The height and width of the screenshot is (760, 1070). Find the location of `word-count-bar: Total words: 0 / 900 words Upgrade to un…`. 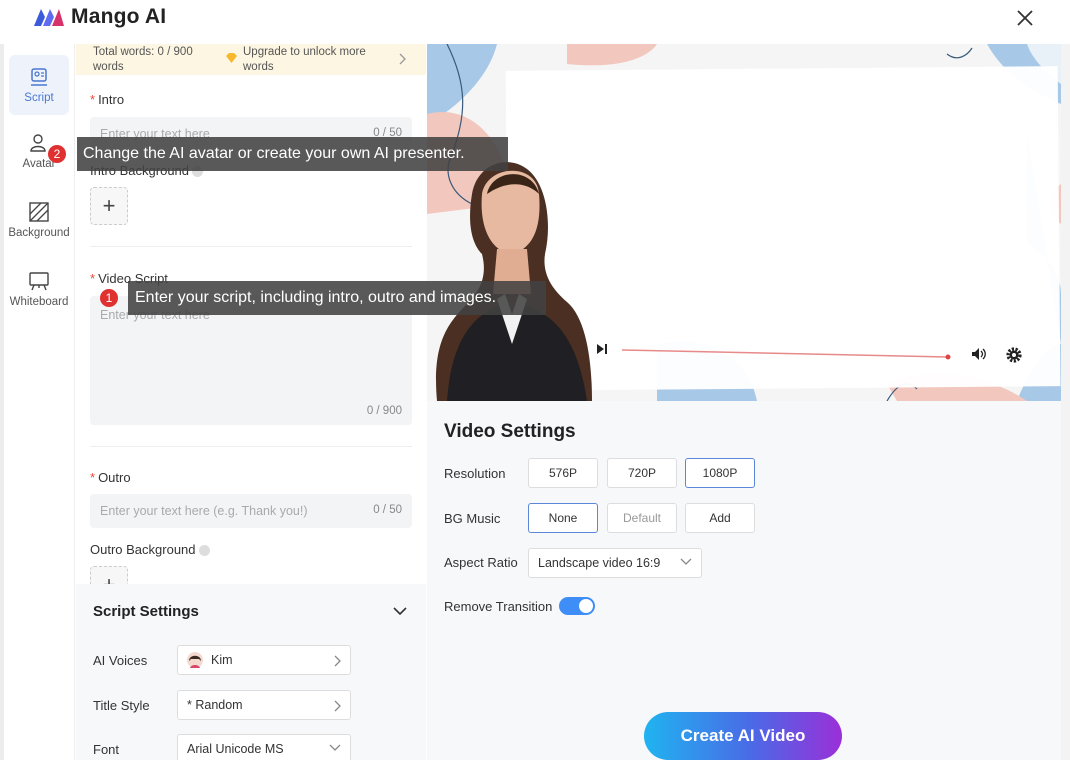

word-count-bar: Total words: 0 / 900 words Upgrade to un… is located at coordinates (251, 59).